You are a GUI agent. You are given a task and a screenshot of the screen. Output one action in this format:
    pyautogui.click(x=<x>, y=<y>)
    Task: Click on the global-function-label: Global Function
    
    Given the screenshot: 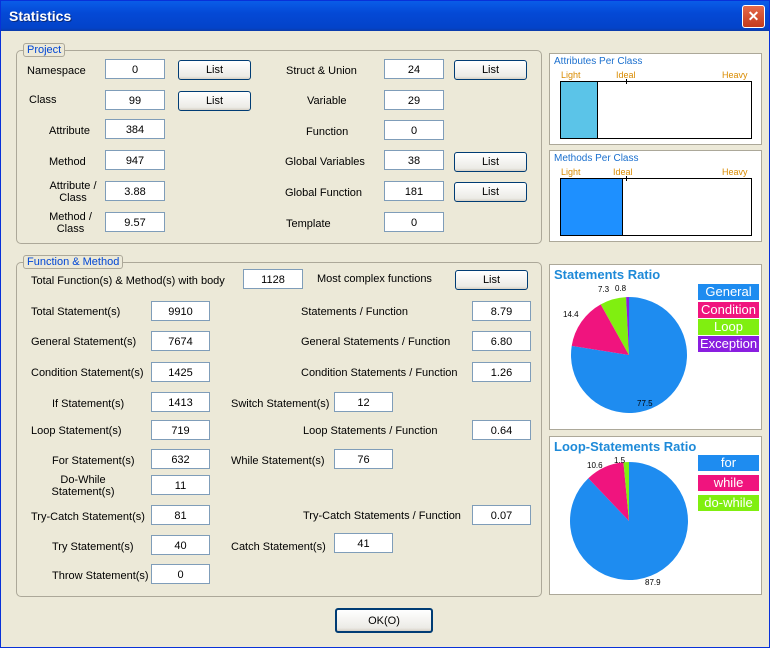 What is the action you would take?
    pyautogui.click(x=324, y=193)
    